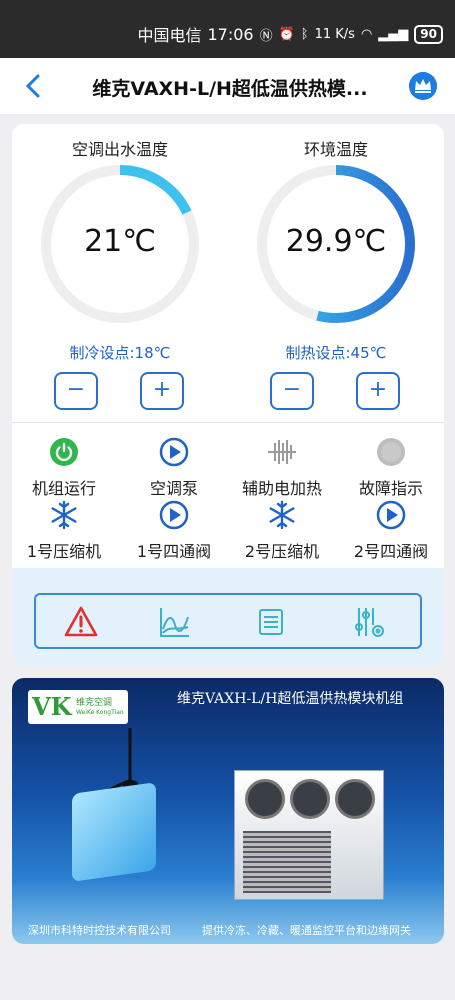  Describe the element at coordinates (281, 488) in the screenshot. I see `indicator-label: 辅助电加热` at that location.